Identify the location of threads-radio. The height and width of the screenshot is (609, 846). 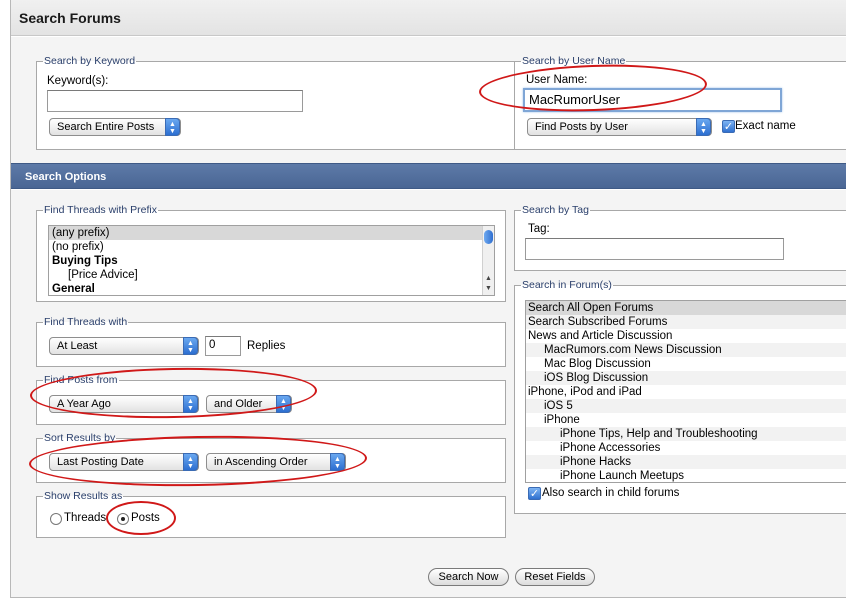
(56, 519).